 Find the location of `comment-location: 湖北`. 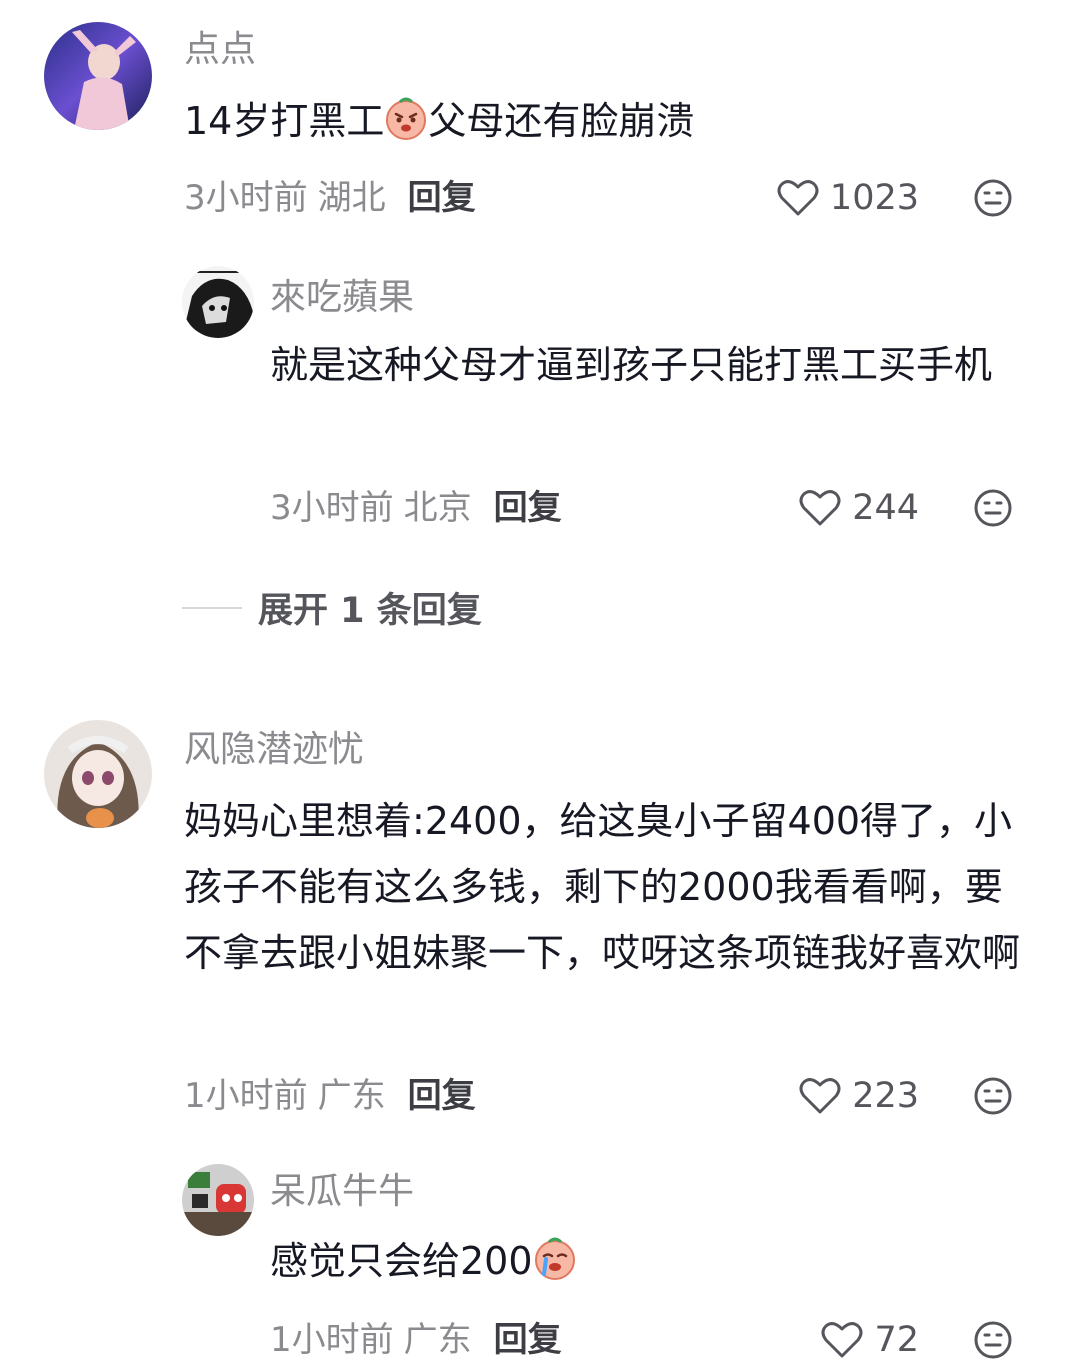

comment-location: 湖北 is located at coordinates (351, 198).